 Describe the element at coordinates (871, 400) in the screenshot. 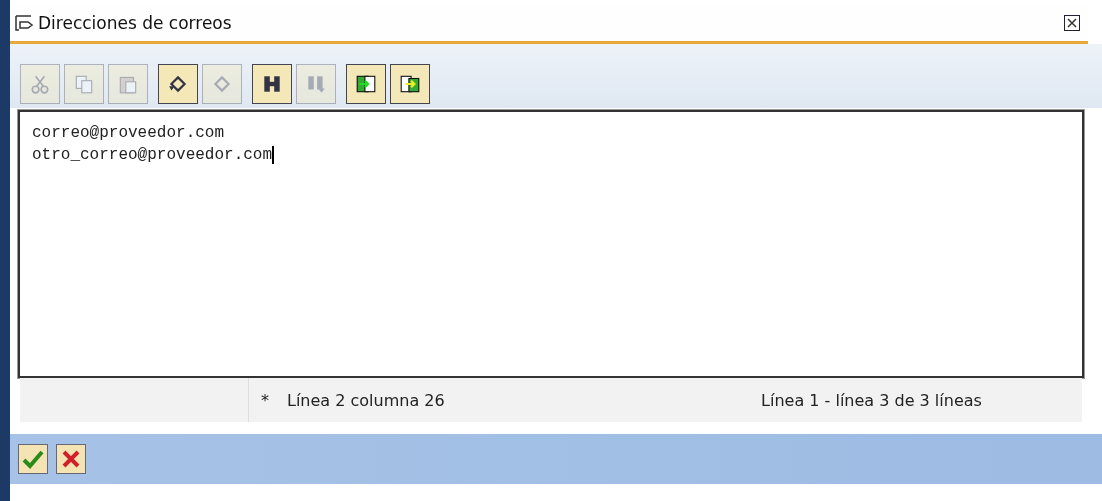

I see `line-range: Línea 1 - línea 3 de 3 líneas` at that location.